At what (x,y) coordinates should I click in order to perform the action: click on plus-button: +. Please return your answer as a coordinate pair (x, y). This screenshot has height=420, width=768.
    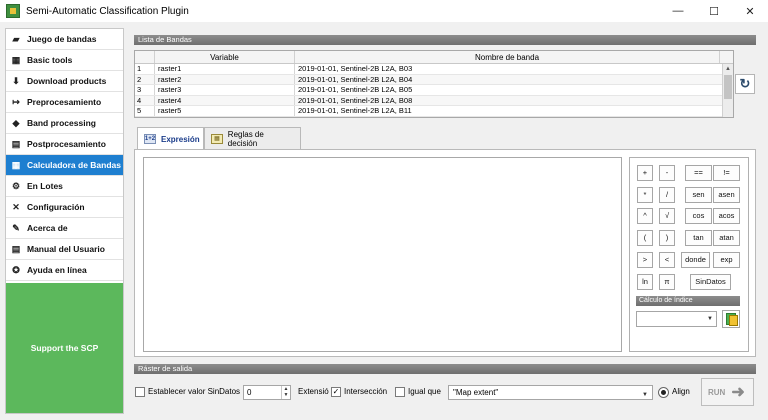
    Looking at the image, I should click on (645, 173).